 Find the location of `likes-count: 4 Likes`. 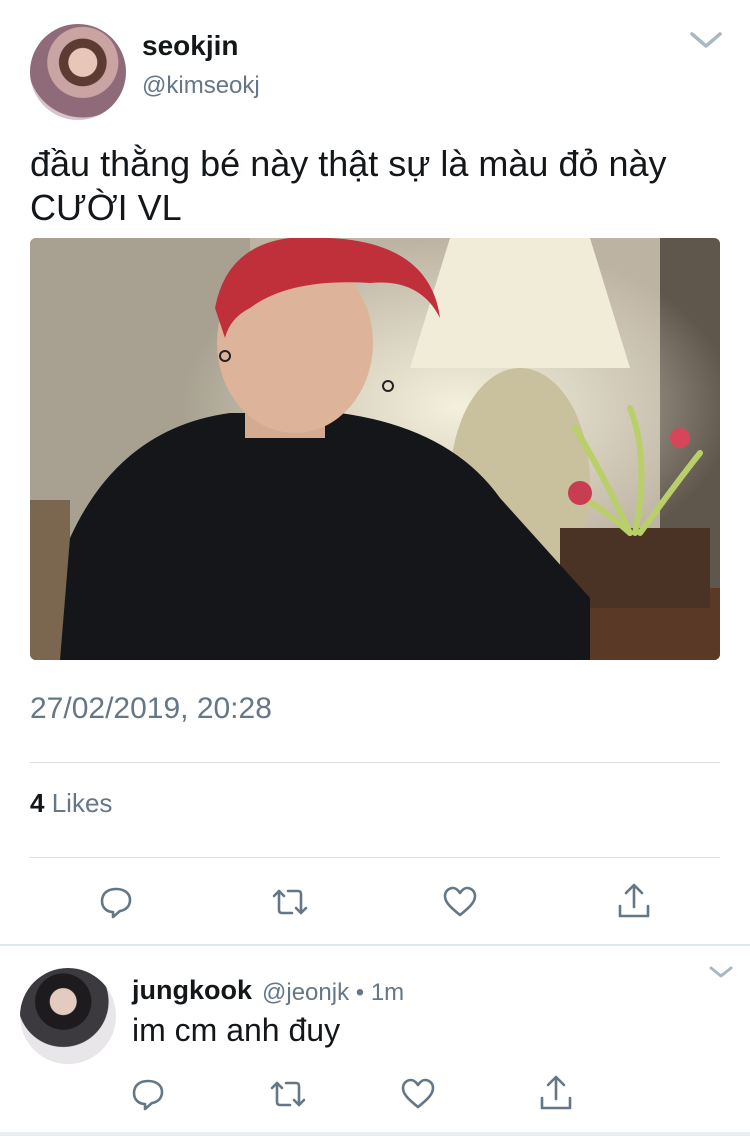

likes-count: 4 Likes is located at coordinates (71, 803).